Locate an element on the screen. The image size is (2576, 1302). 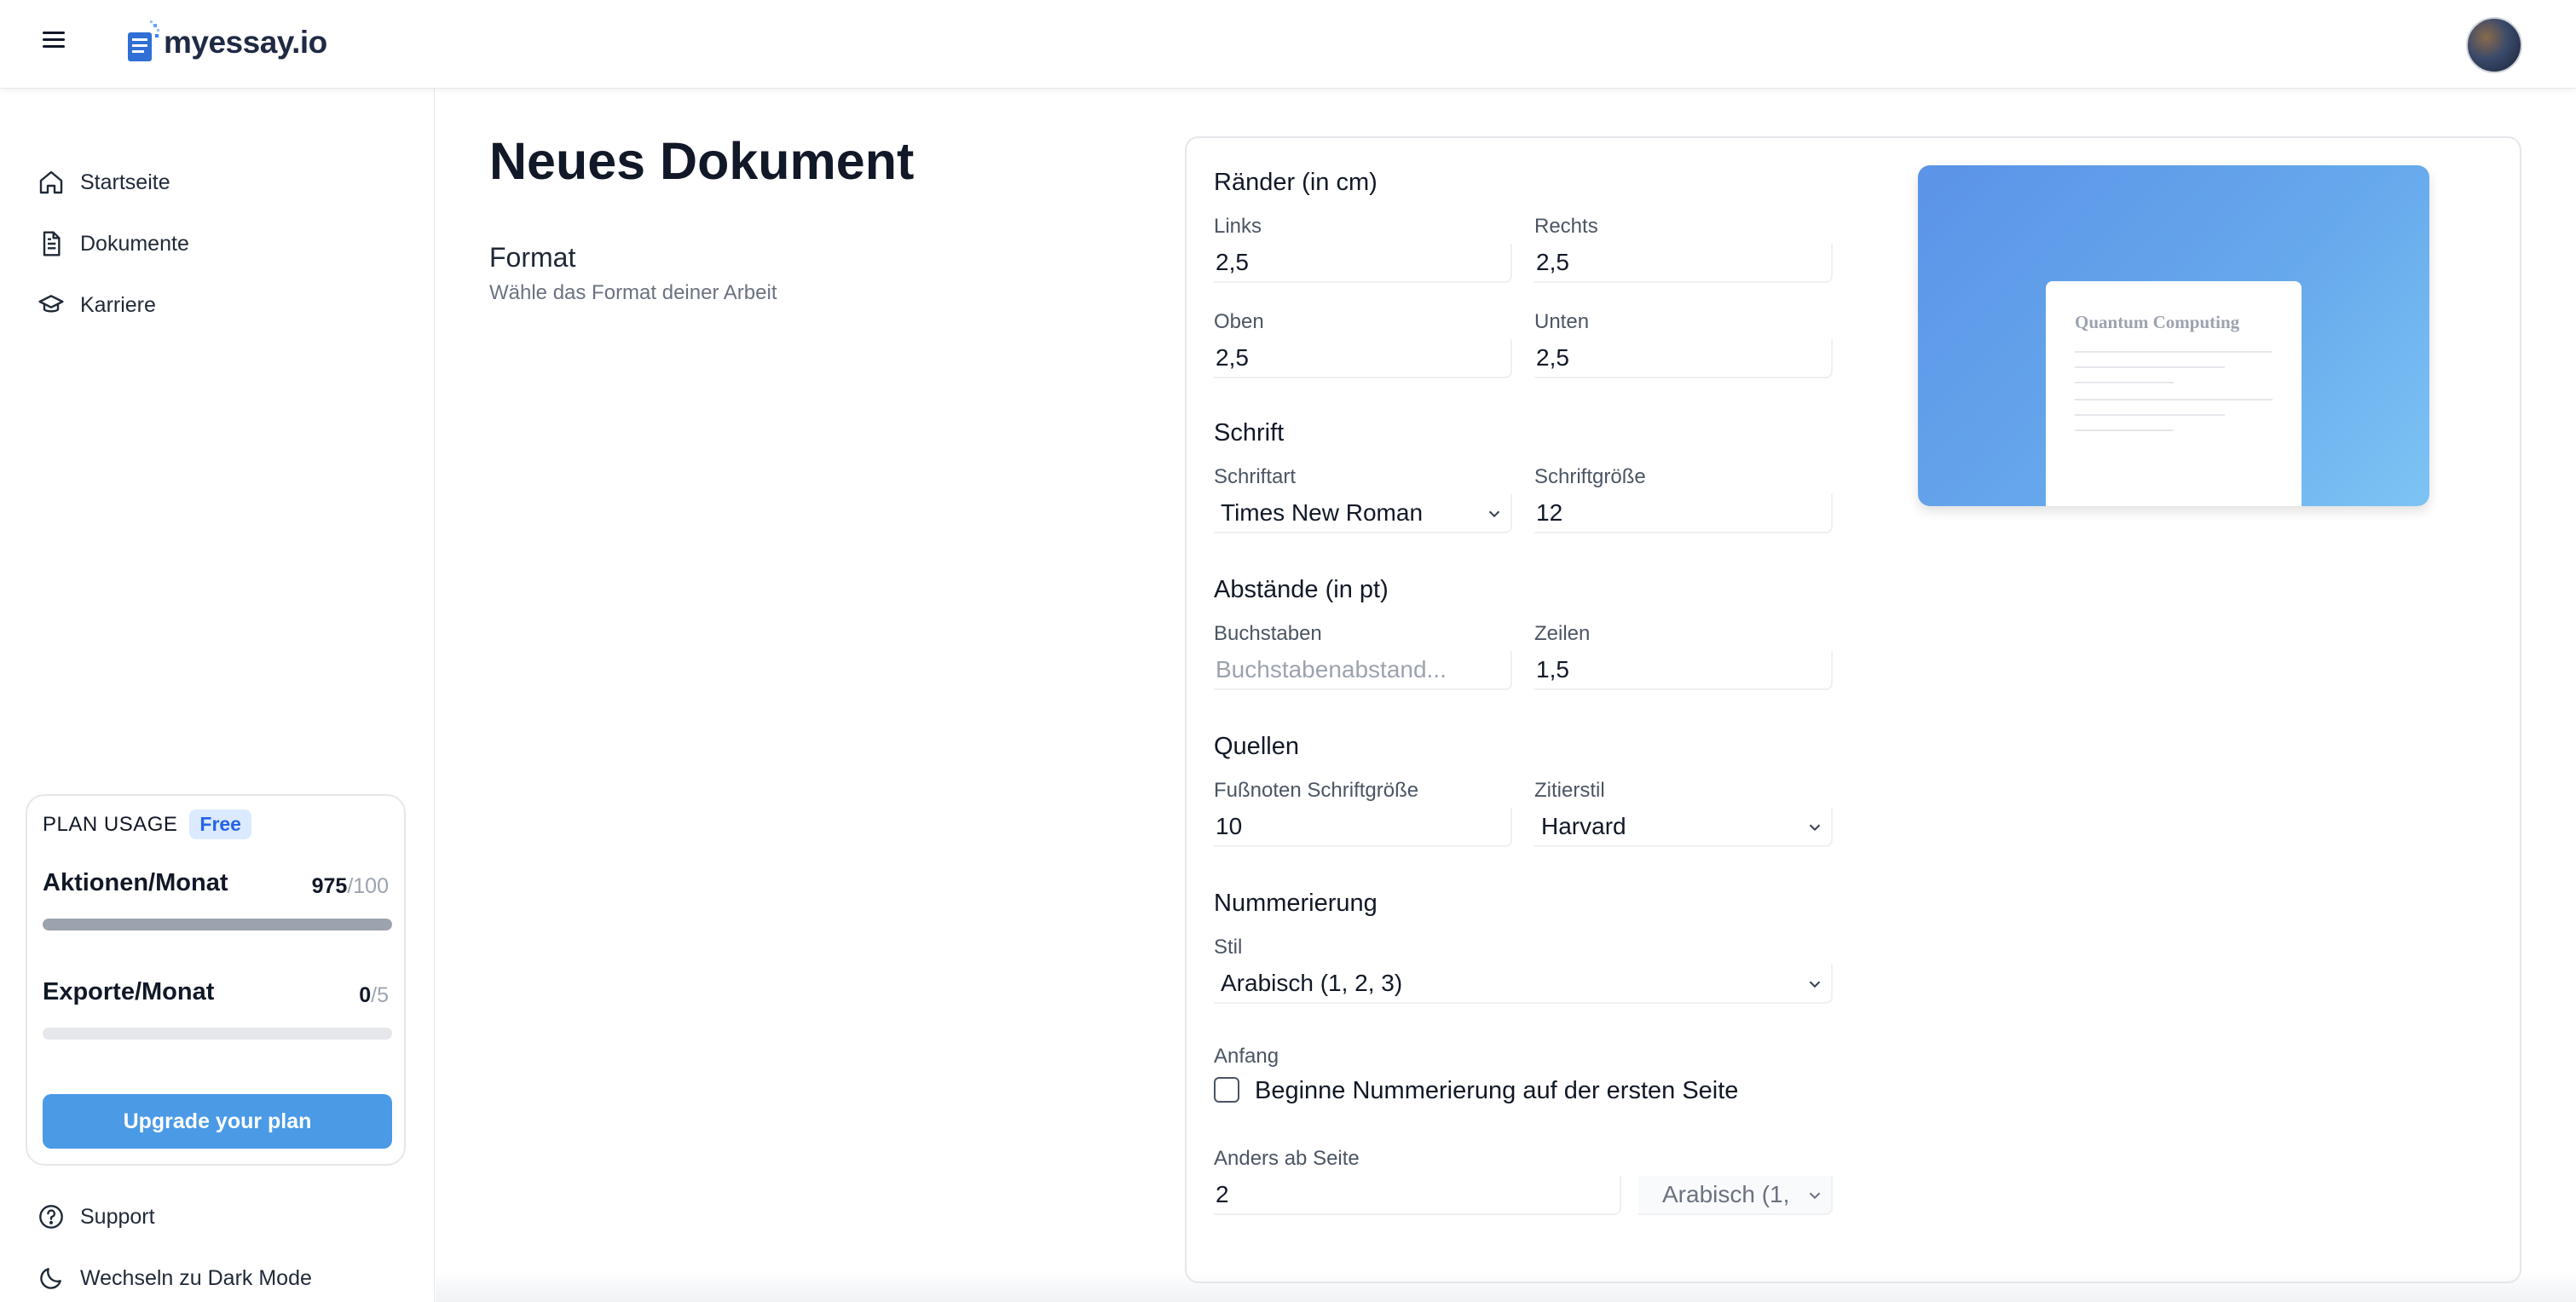
actions-progress-fill is located at coordinates (217, 924).